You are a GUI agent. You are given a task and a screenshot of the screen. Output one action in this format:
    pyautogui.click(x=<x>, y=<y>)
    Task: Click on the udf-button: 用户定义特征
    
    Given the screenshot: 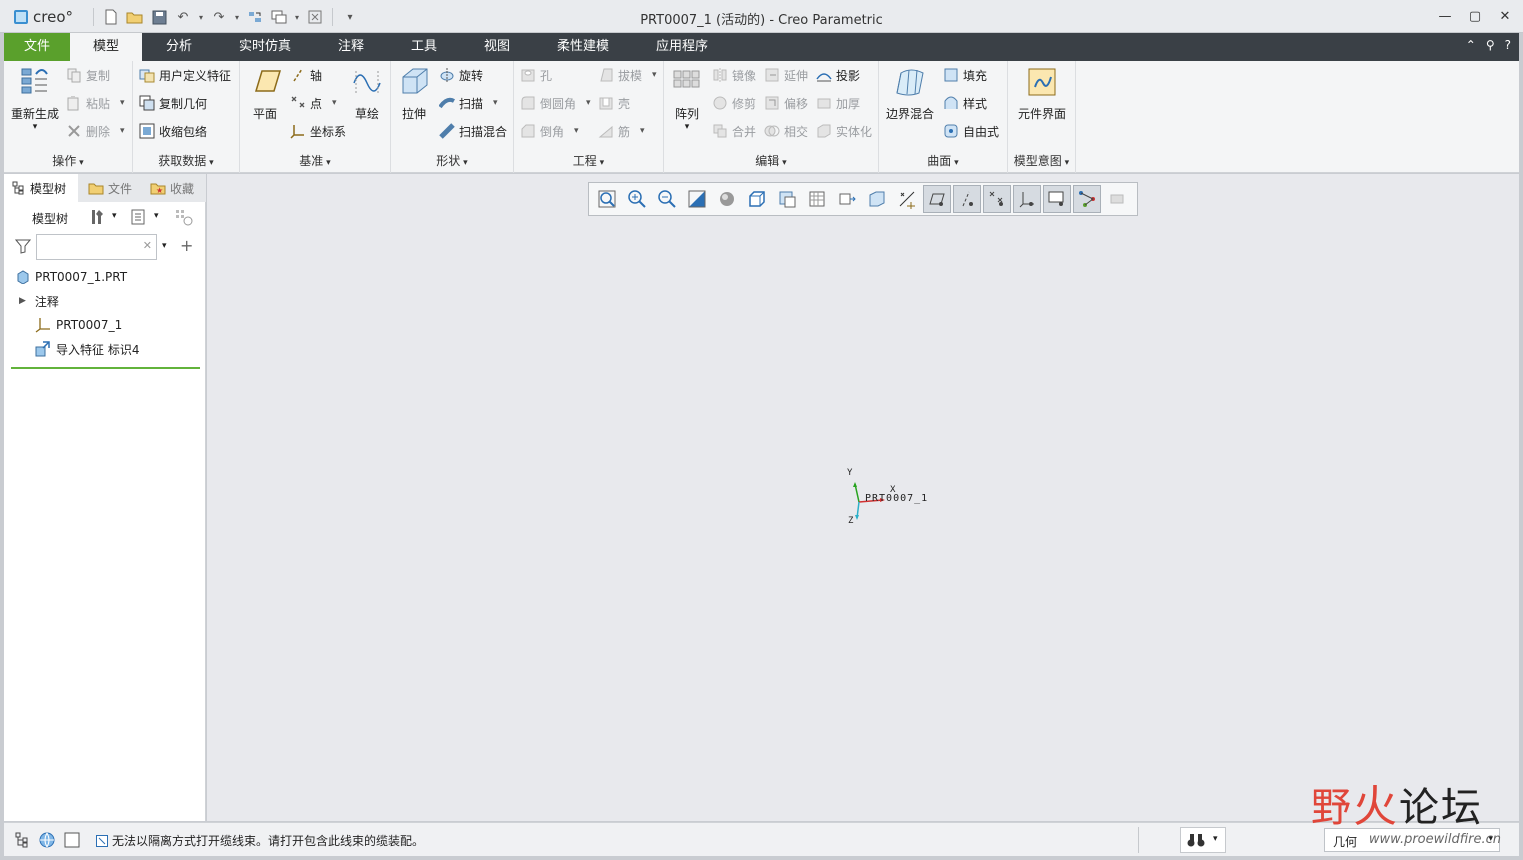 What is the action you would take?
    pyautogui.click(x=185, y=75)
    